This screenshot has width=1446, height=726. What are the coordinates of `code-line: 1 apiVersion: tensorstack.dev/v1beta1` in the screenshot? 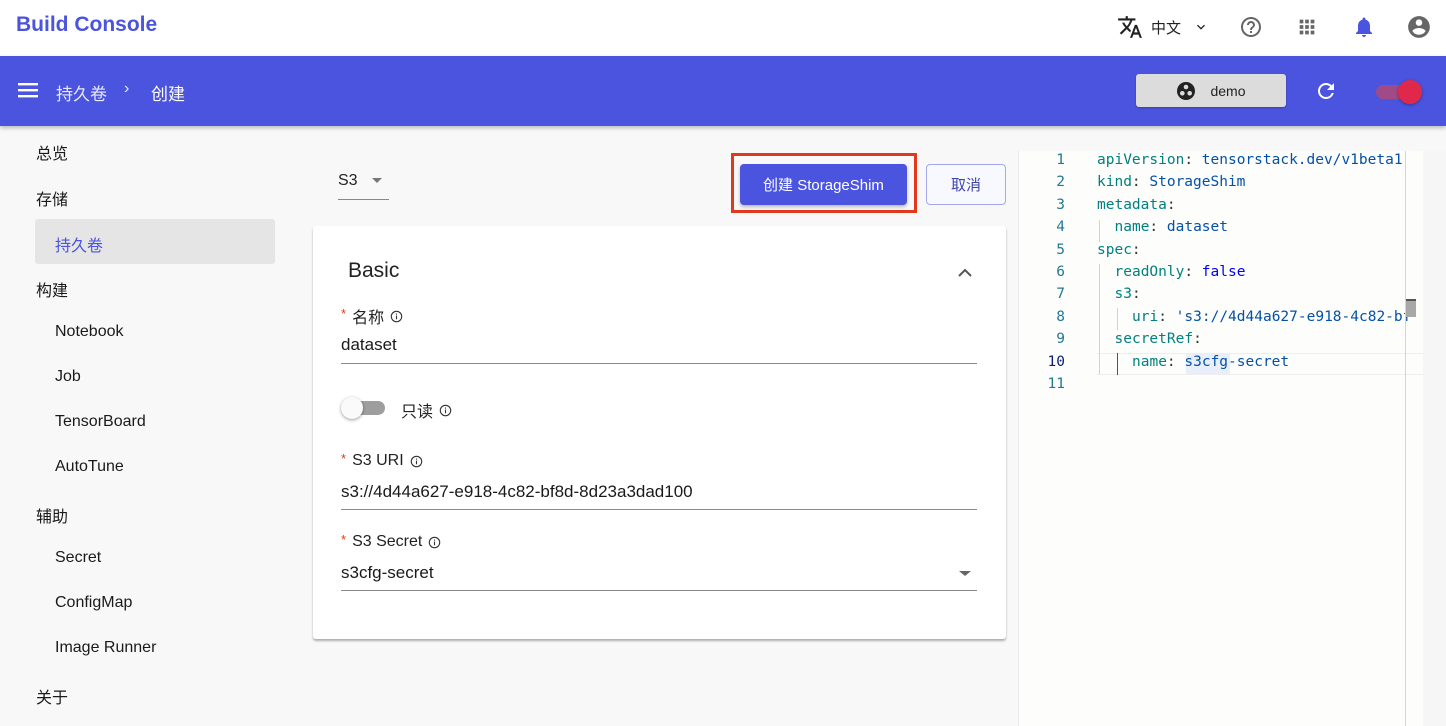 It's located at (1221, 163).